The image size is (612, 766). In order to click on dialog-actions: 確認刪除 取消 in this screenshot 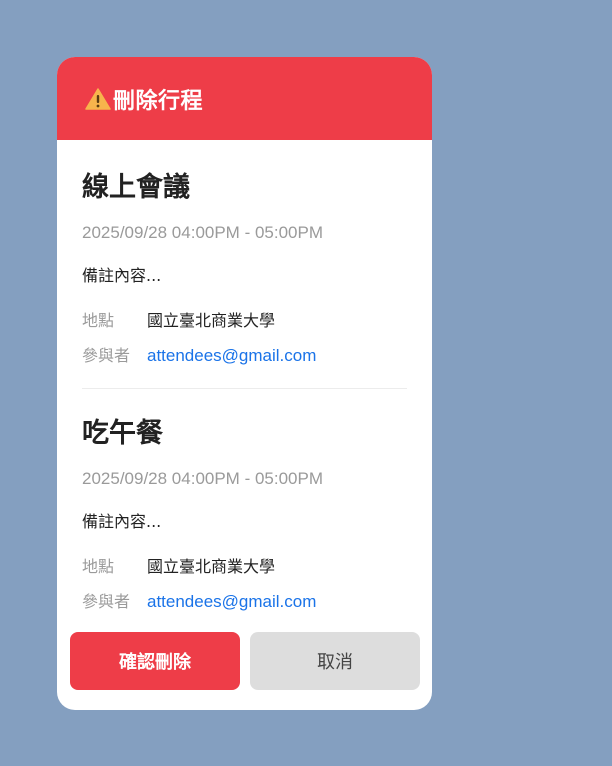, I will do `click(245, 661)`.